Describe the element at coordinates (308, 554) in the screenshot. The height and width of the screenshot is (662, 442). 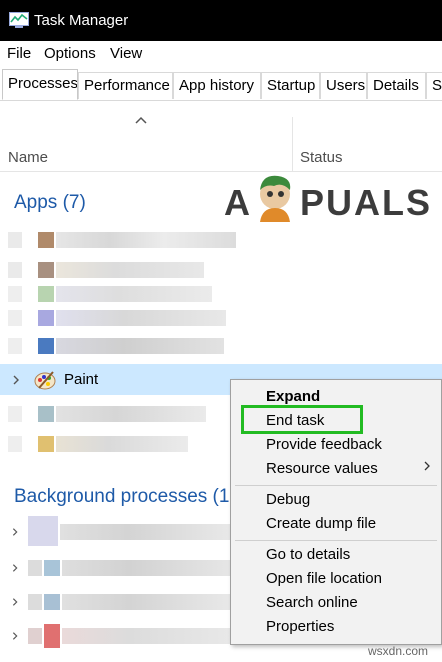
I see `menu-item-go-to-details: Go to details` at that location.